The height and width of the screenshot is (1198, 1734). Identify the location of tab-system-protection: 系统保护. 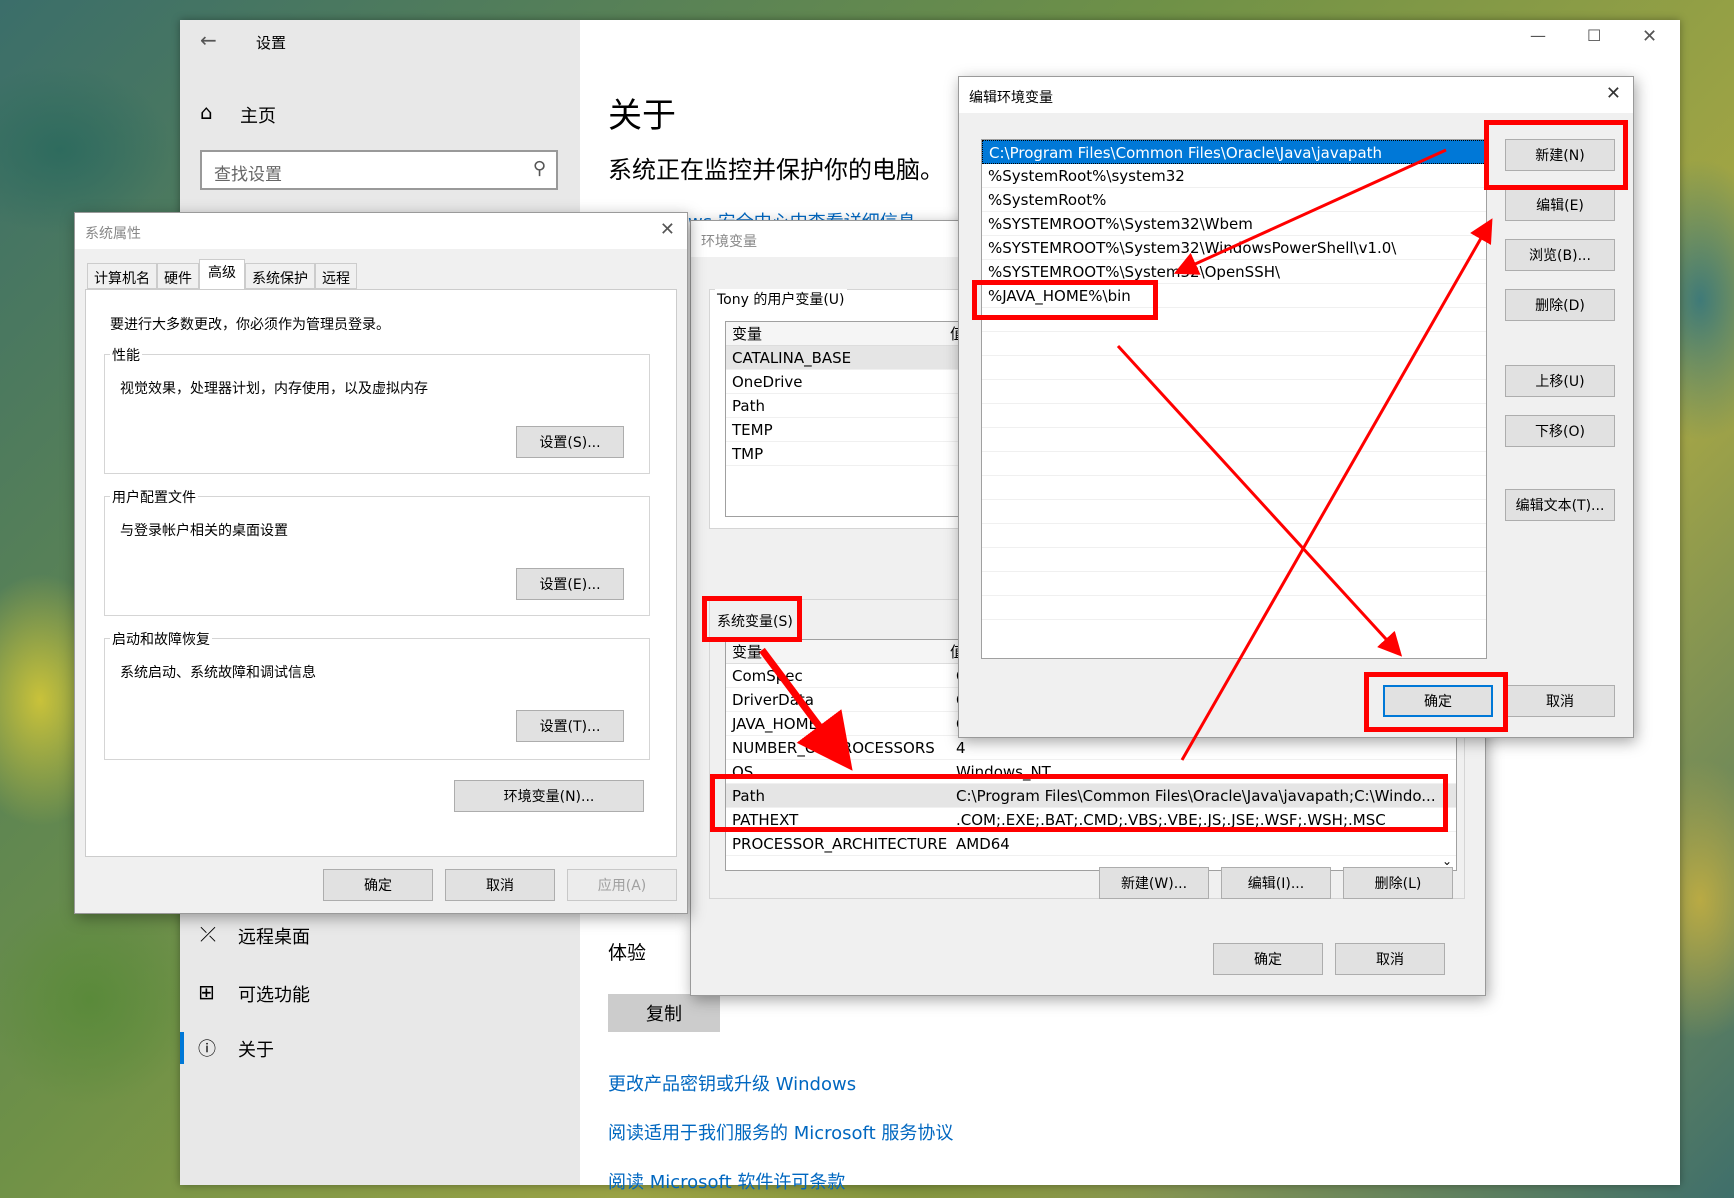
(280, 276).